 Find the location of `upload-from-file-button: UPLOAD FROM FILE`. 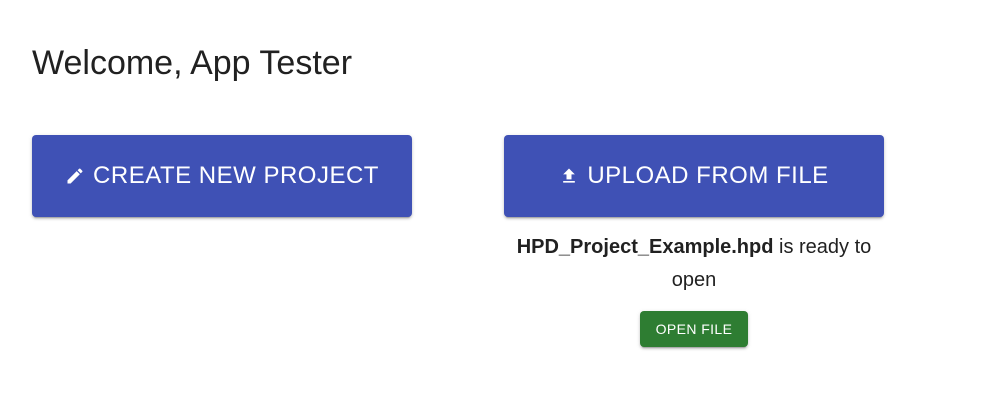

upload-from-file-button: UPLOAD FROM FILE is located at coordinates (694, 176).